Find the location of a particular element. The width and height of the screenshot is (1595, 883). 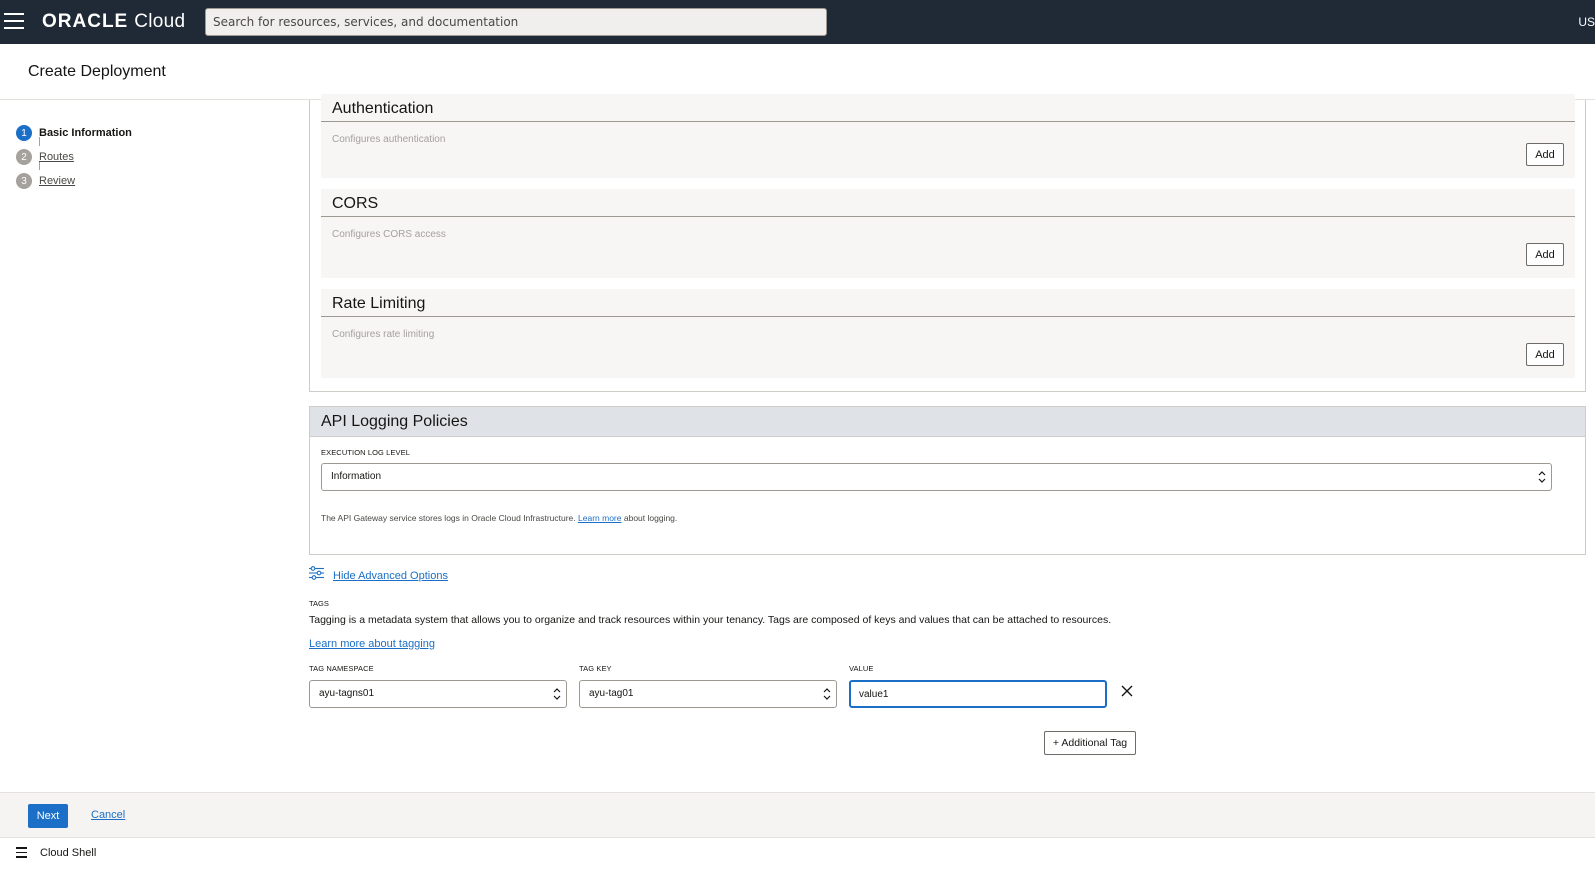

logging-title: API Logging Policies is located at coordinates (947, 422).